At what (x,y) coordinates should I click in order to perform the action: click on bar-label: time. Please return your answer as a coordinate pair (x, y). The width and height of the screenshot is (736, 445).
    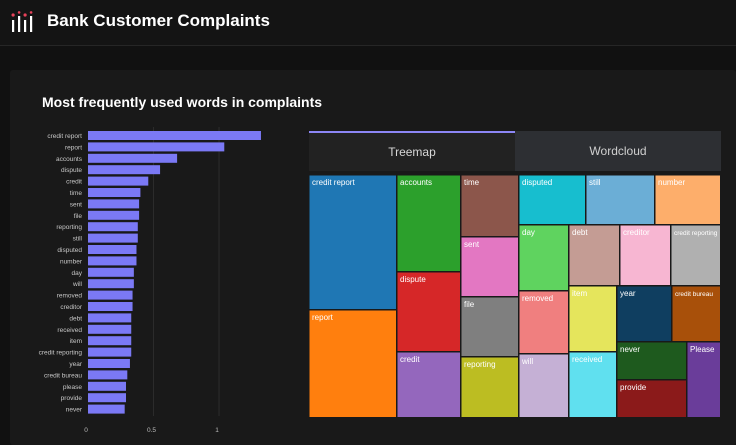
    Looking at the image, I should click on (76, 193).